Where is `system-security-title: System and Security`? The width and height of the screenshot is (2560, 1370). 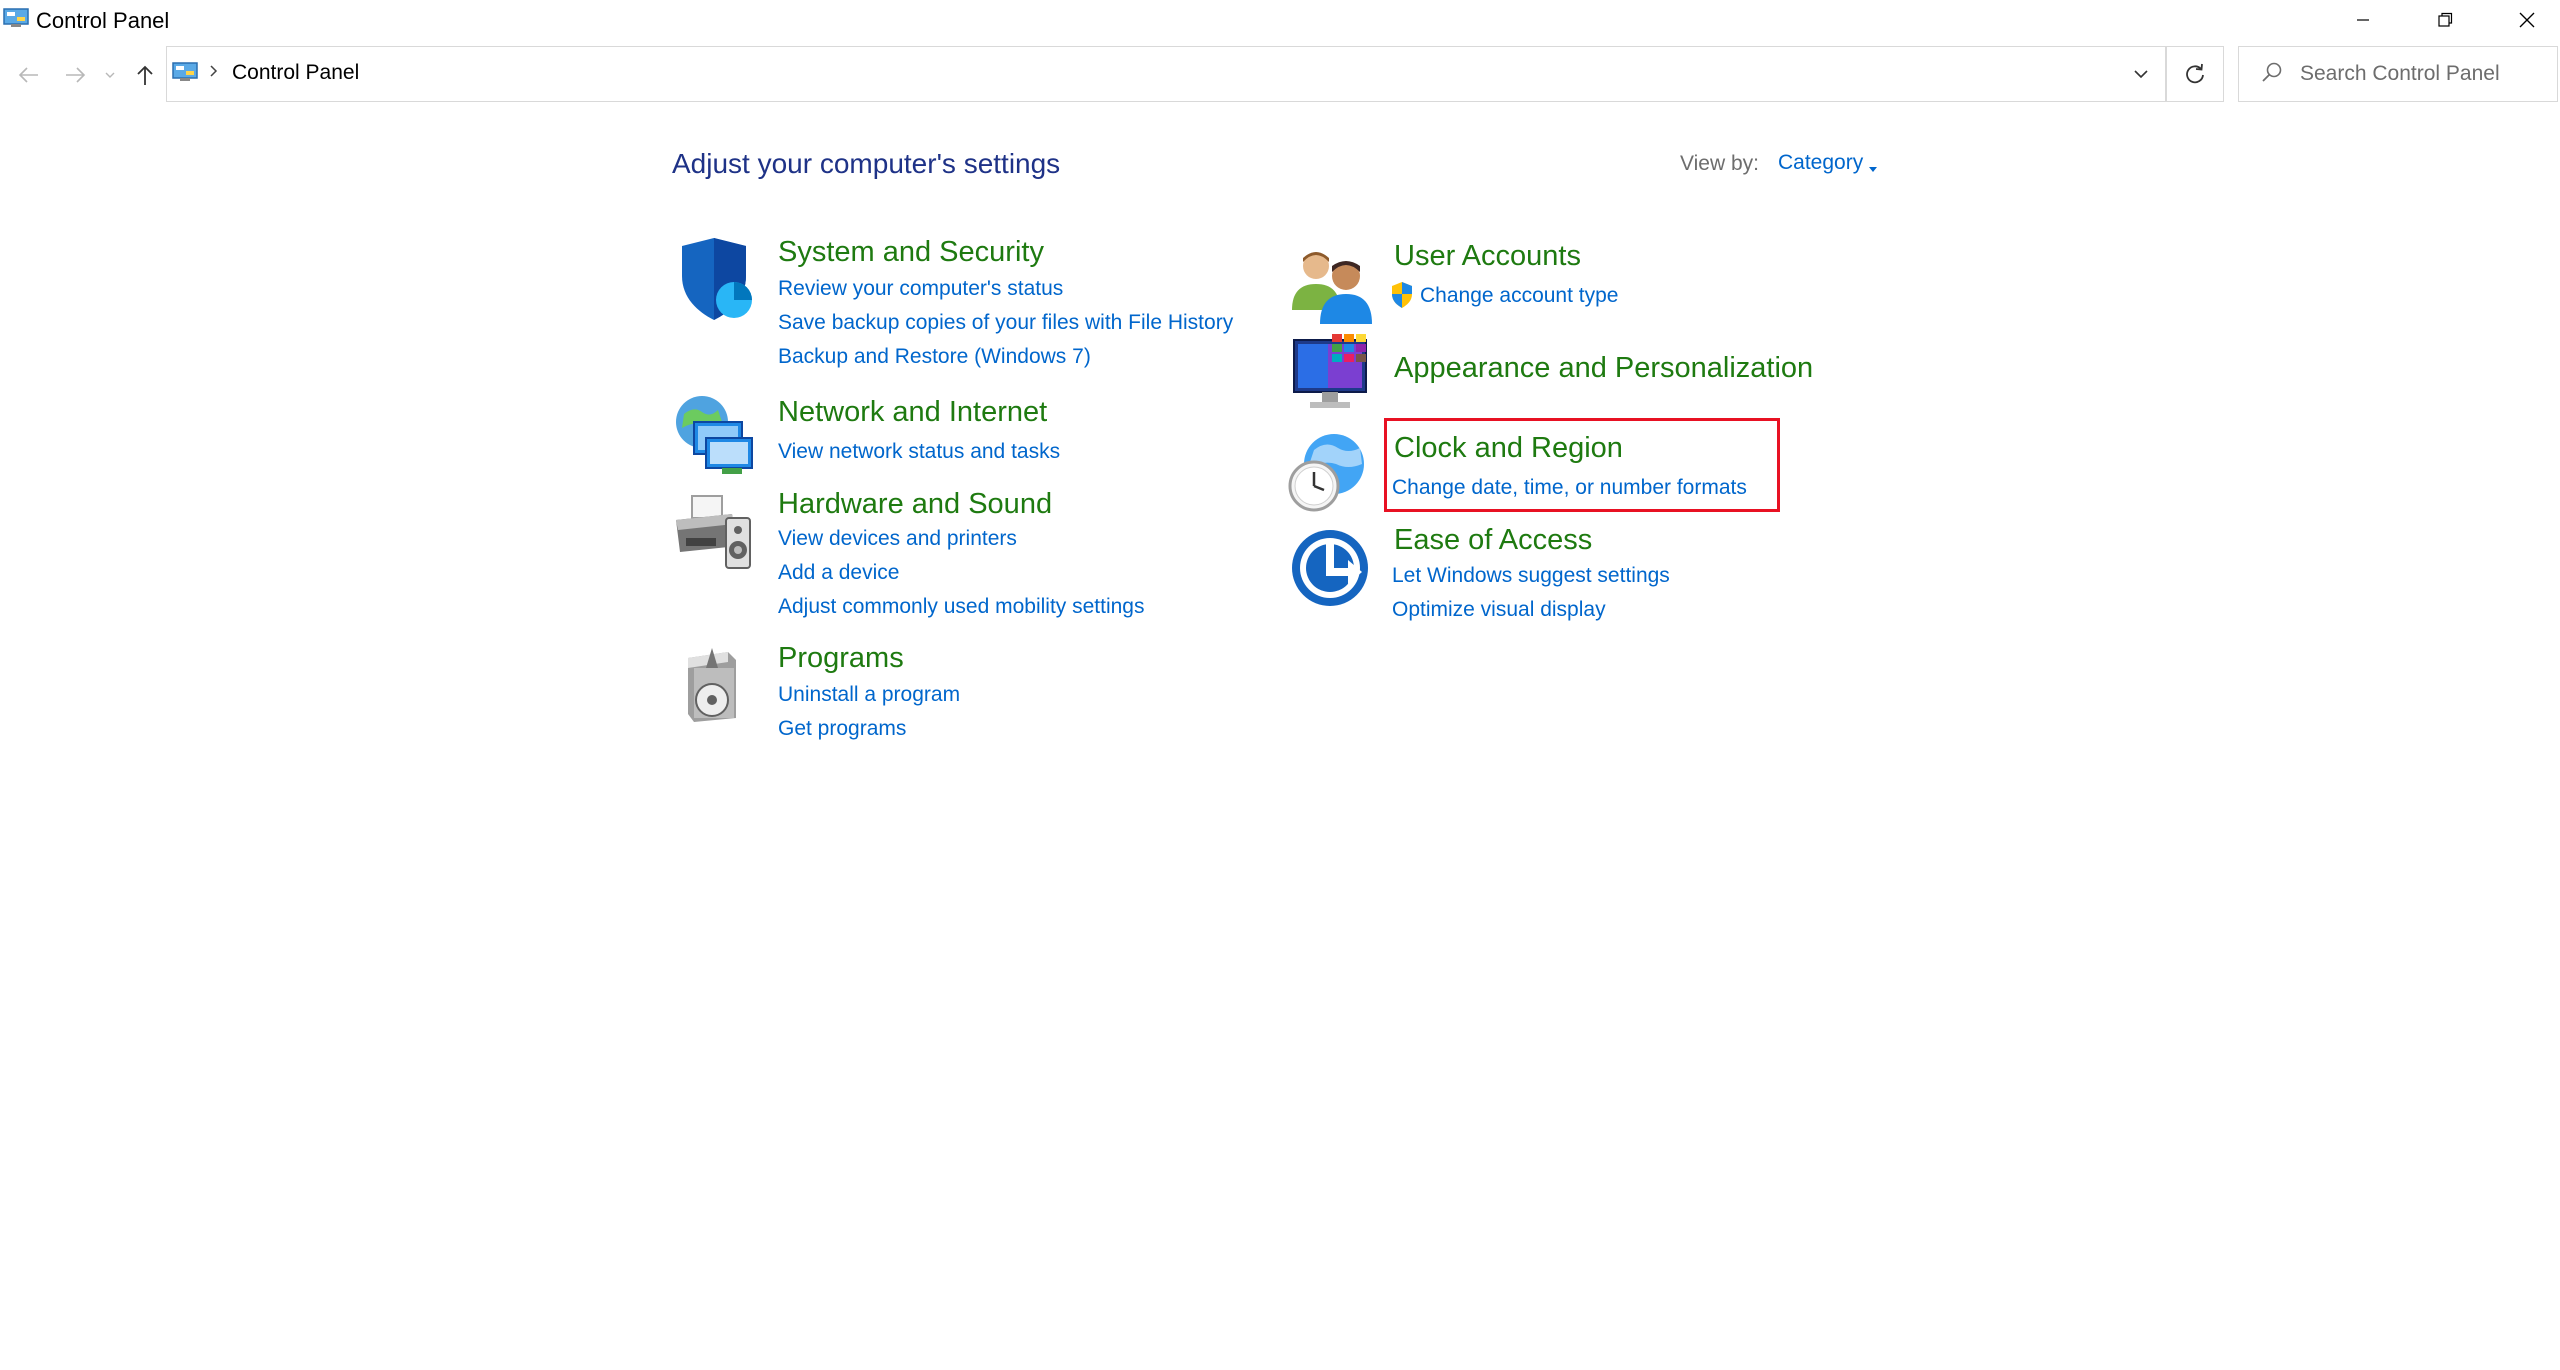 system-security-title: System and Security is located at coordinates (911, 252).